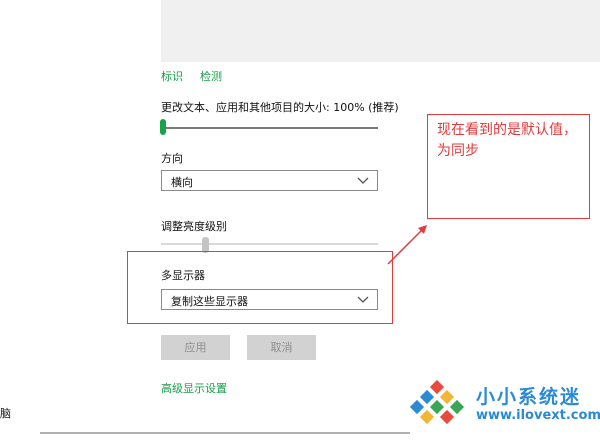  I want to click on brightness-label: 调整亮度级别, so click(194, 226).